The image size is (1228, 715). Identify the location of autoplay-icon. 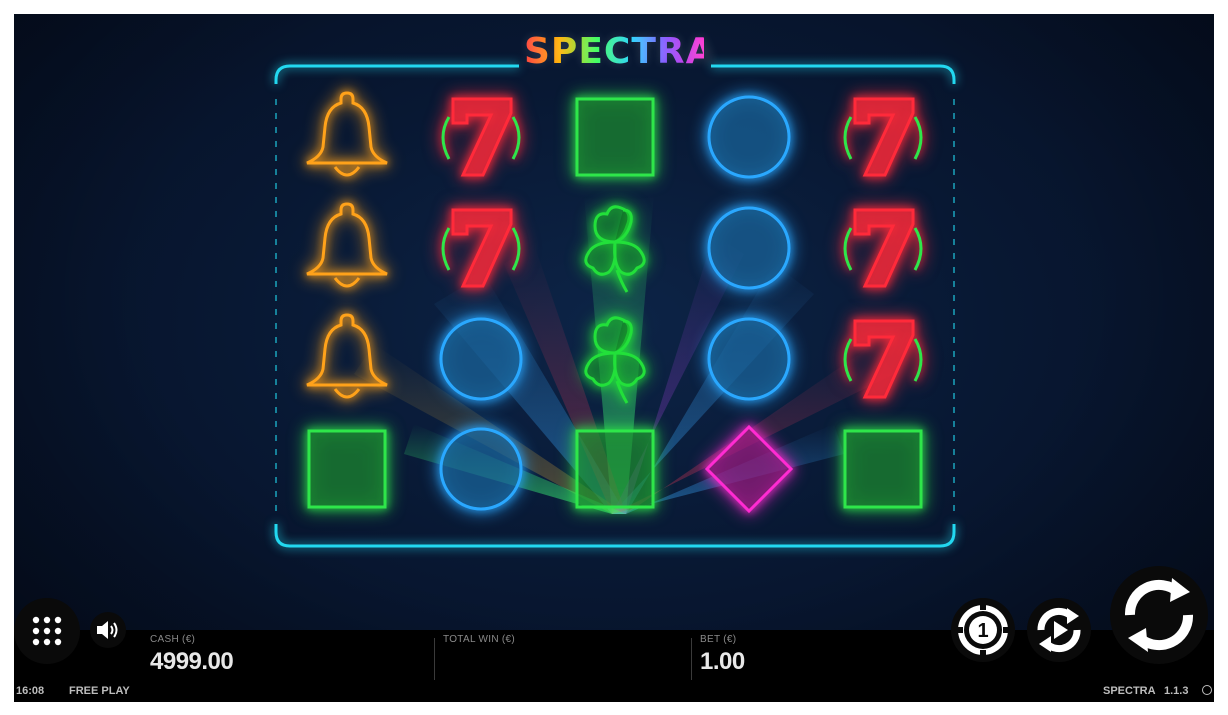
(1059, 630).